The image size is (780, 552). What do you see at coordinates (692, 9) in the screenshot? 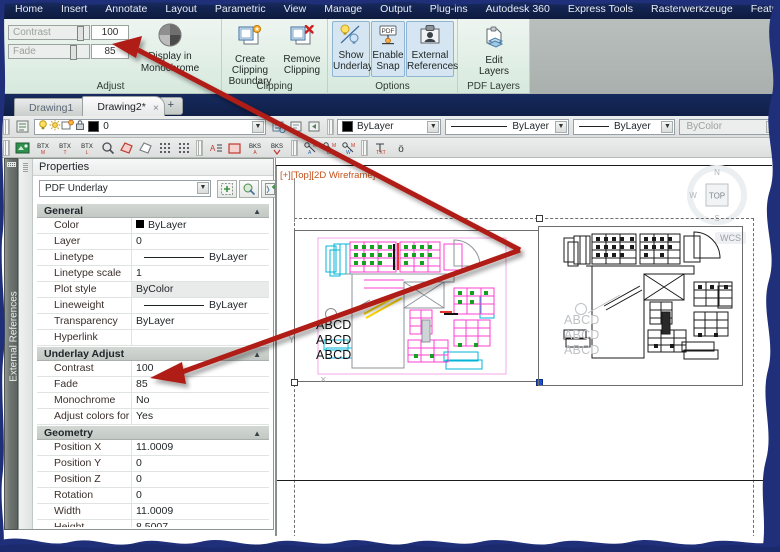
I see `ribbon-tab-rasterwerkzeuge: Rasterwerkzeuge` at bounding box center [692, 9].